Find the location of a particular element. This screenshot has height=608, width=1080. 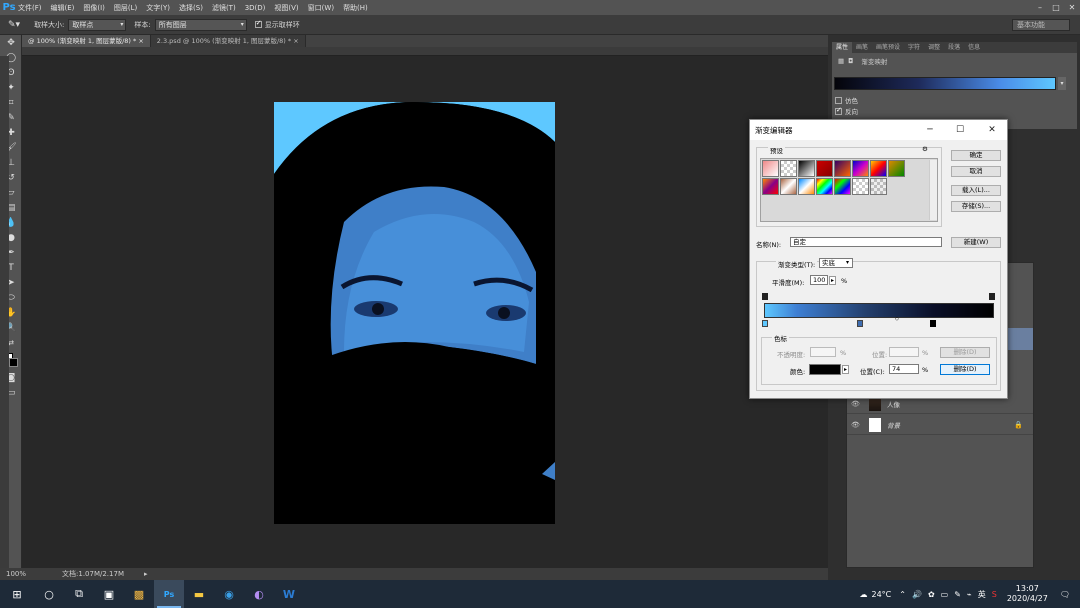

delete-color-button: 删除(D) is located at coordinates (965, 369).